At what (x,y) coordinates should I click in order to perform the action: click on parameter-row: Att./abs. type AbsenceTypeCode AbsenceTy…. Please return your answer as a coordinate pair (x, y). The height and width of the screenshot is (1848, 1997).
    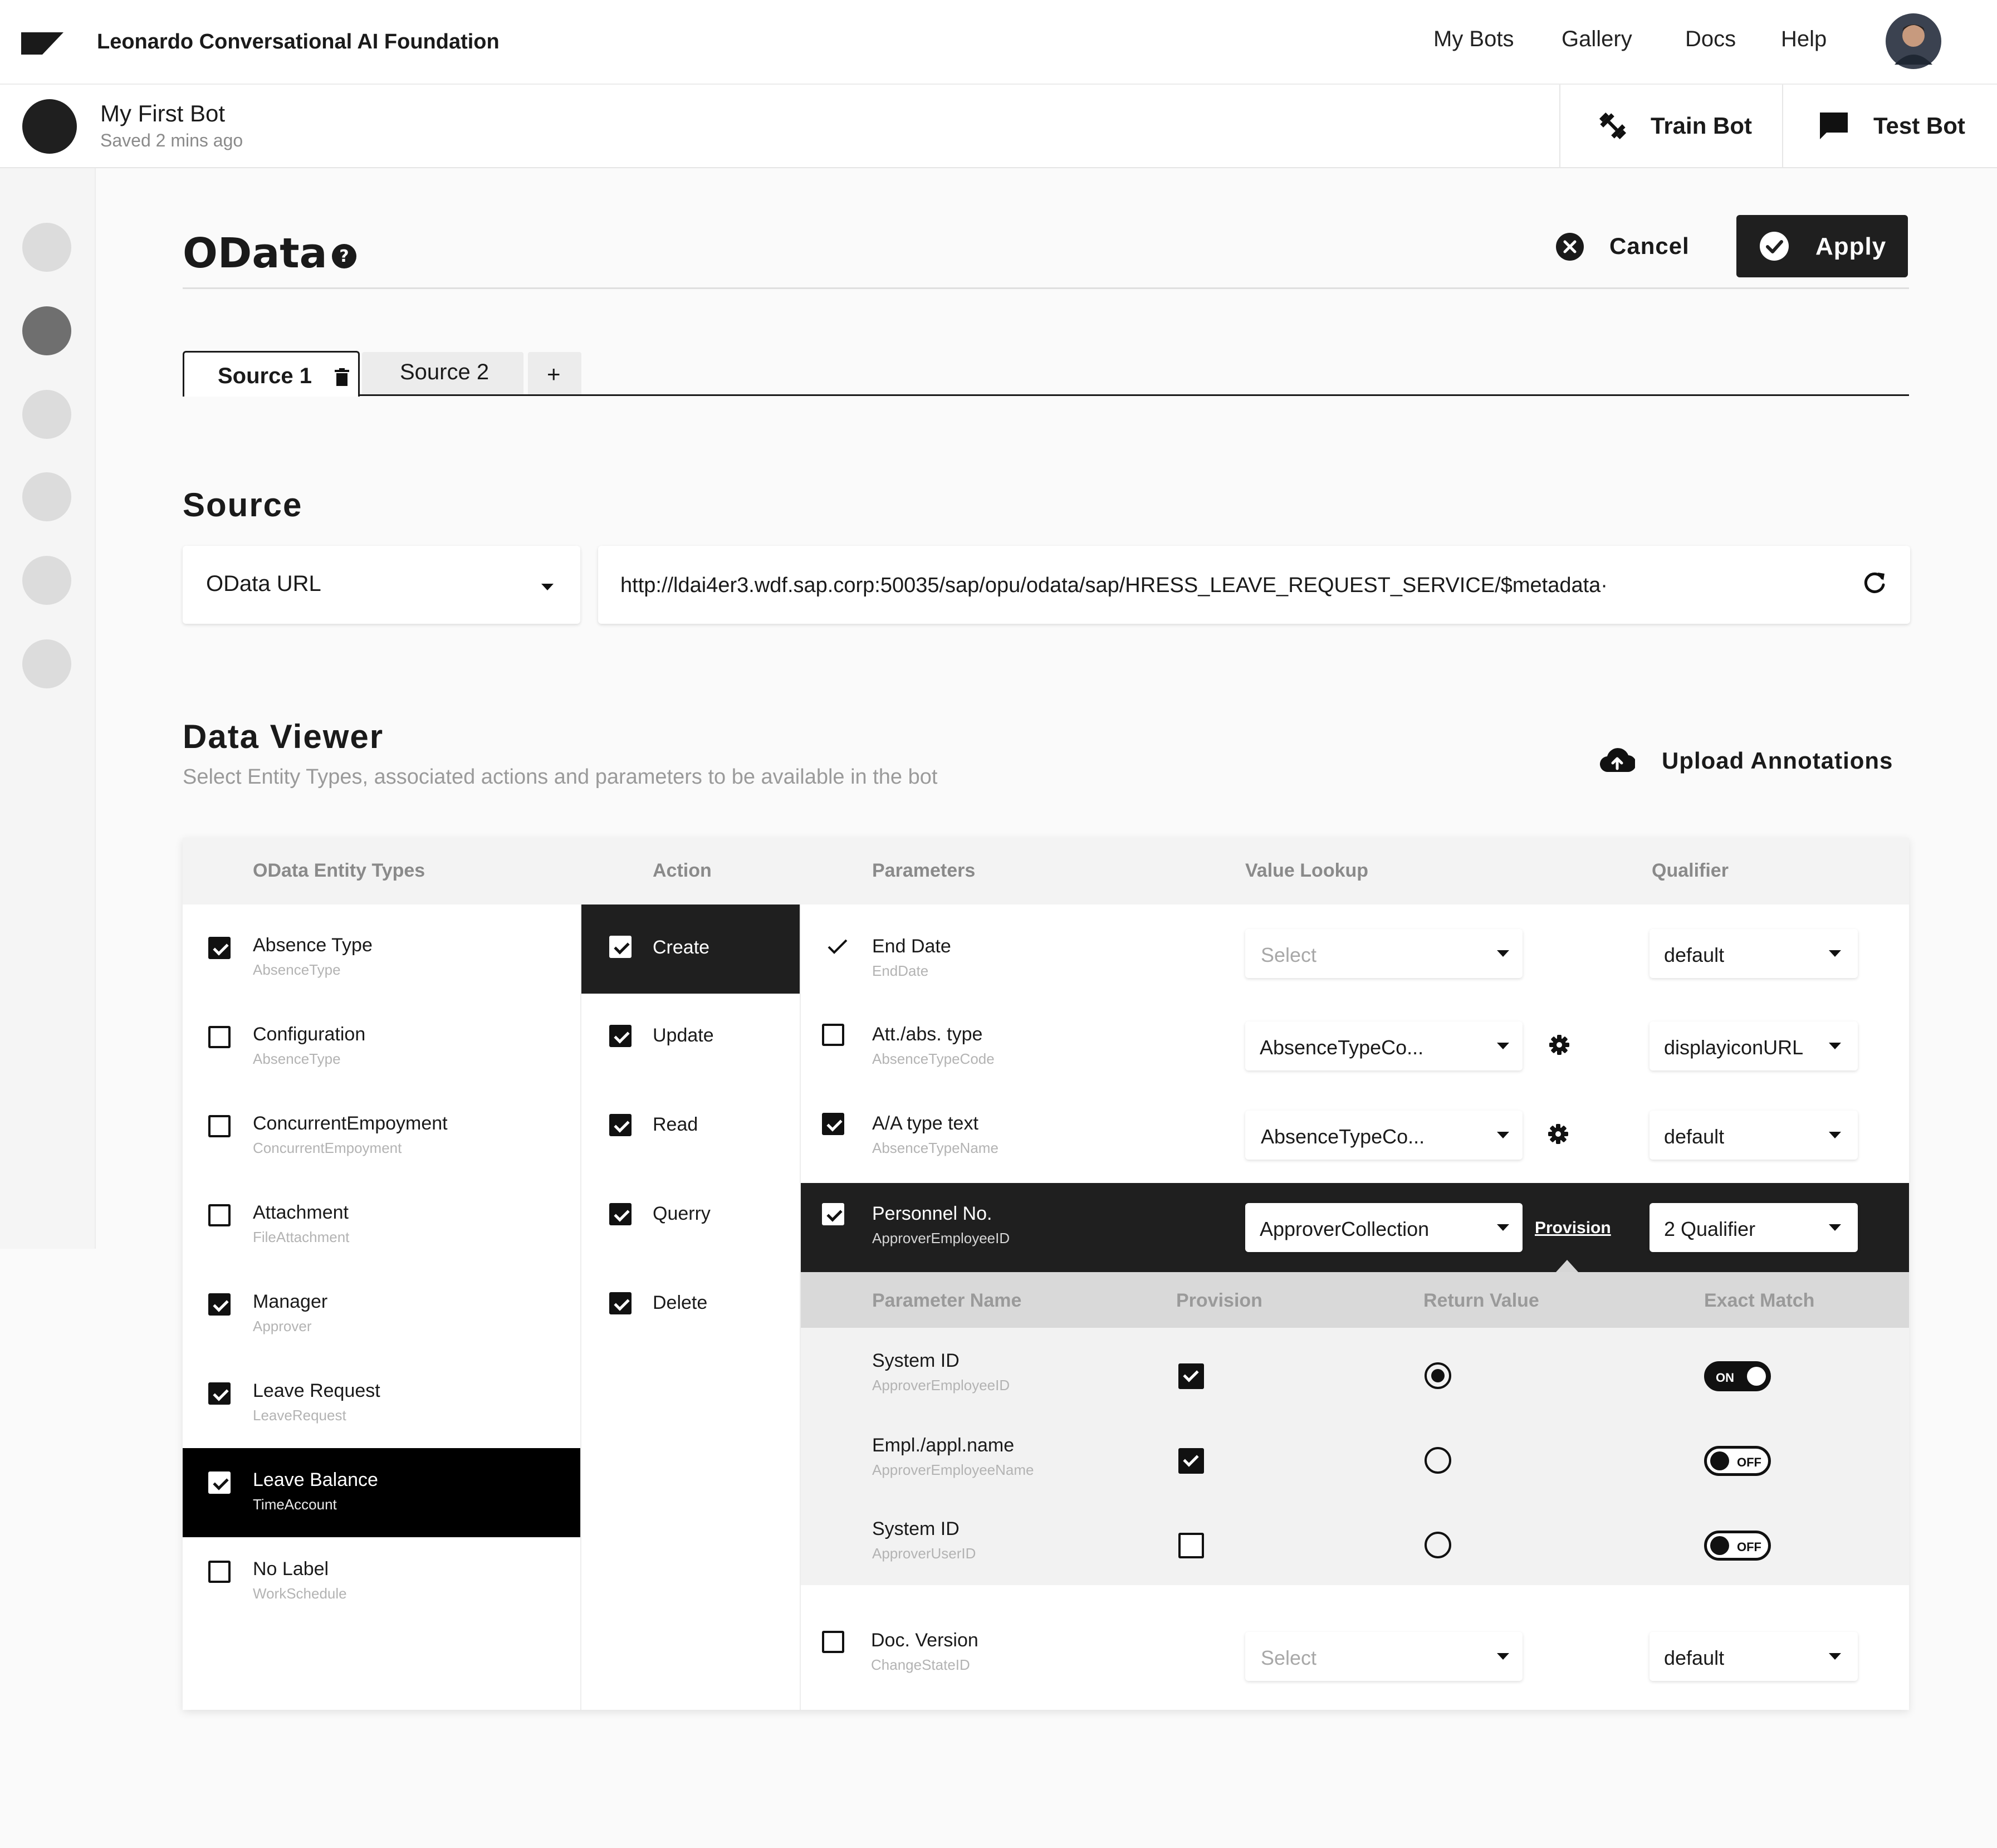
    Looking at the image, I should click on (1355, 1038).